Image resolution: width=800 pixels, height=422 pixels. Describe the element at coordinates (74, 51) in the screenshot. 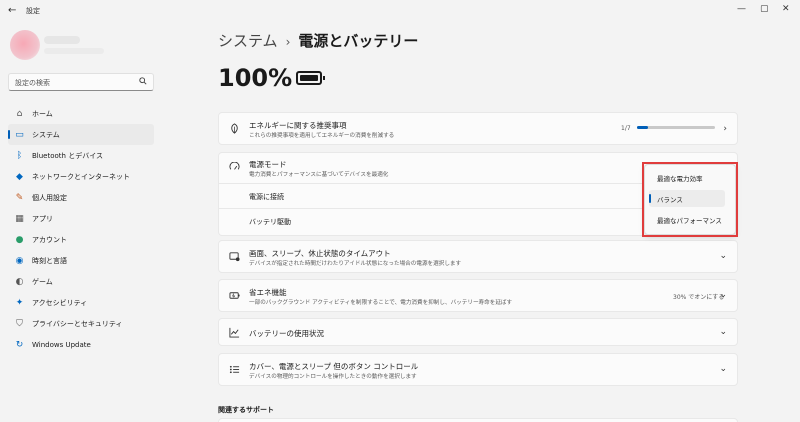

I see `user-email-blurred` at that location.